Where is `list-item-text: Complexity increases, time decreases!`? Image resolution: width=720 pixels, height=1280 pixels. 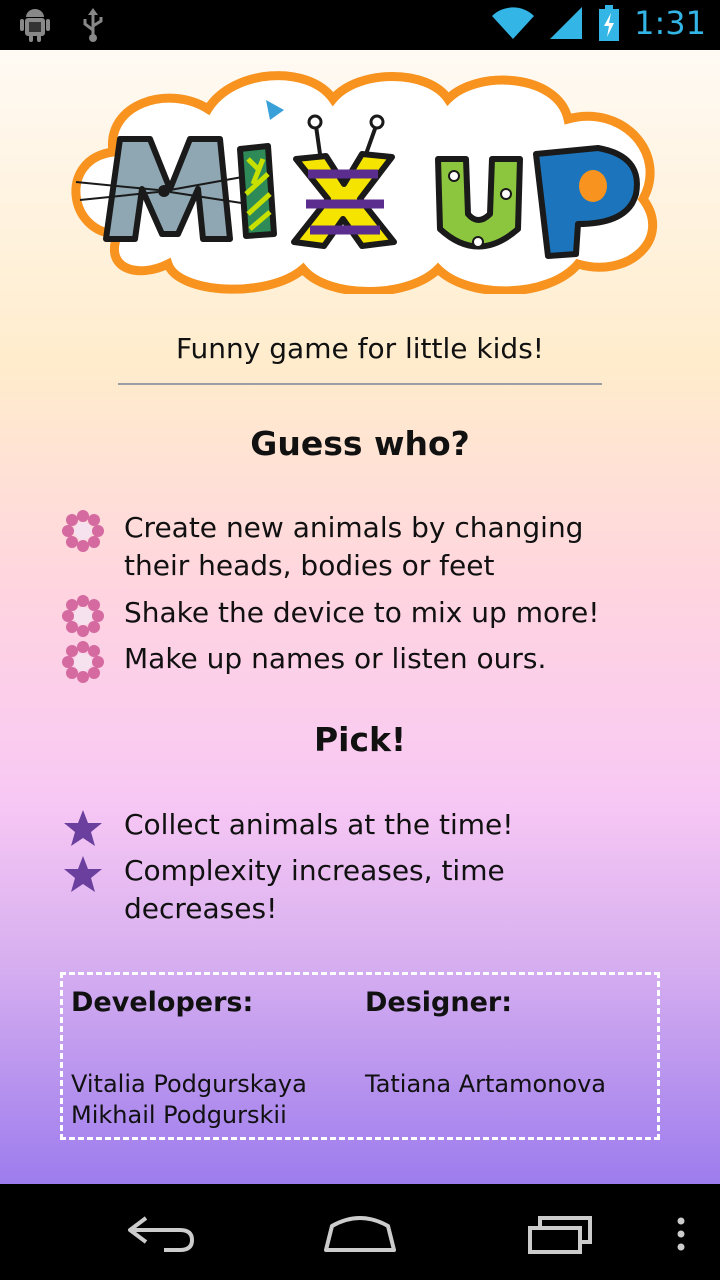
list-item-text: Complexity increases, time decreases! is located at coordinates (314, 889).